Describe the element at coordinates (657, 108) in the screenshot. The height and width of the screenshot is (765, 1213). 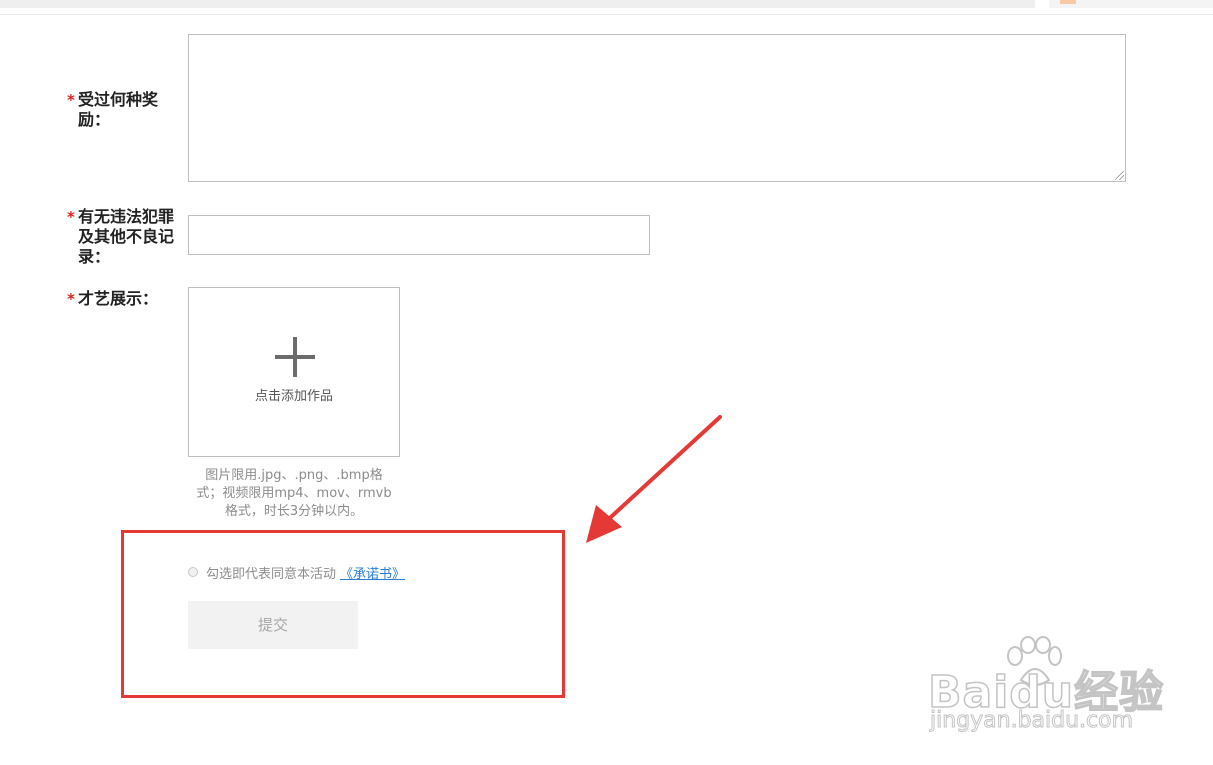
I see `awards-textarea` at that location.